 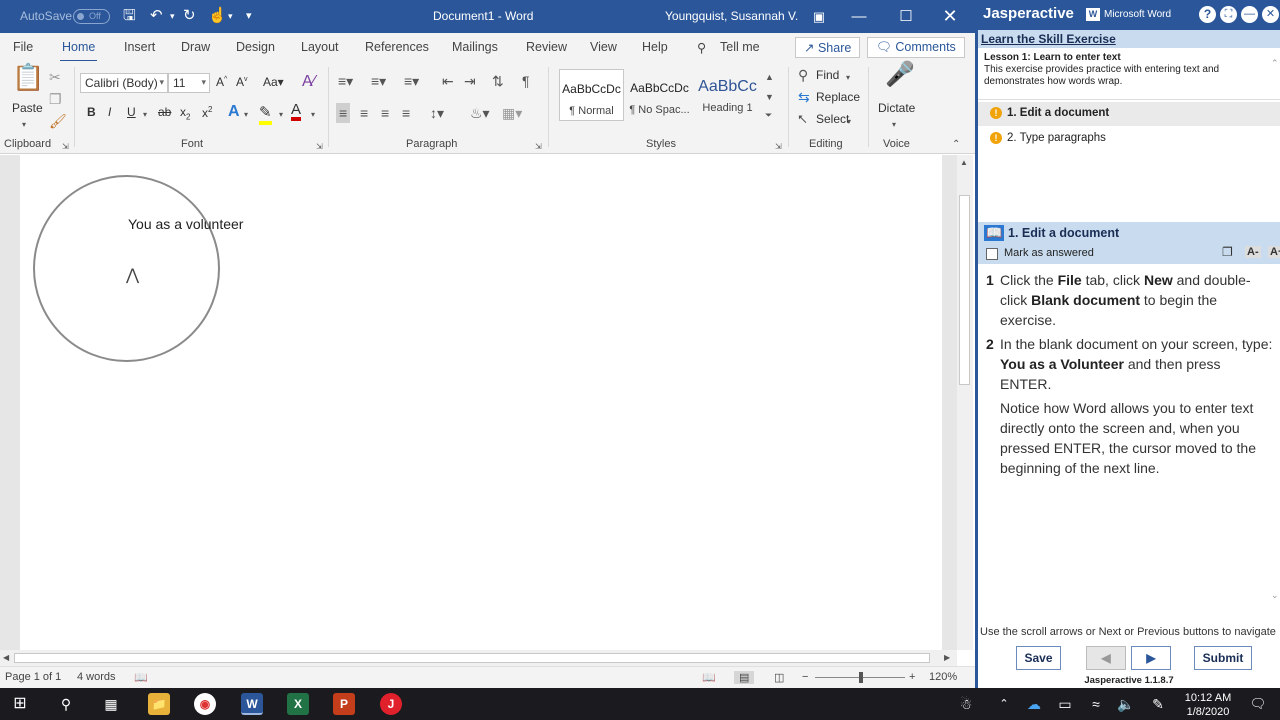 I want to click on paragraph-launcher-icon: ⇲, so click(x=538, y=147).